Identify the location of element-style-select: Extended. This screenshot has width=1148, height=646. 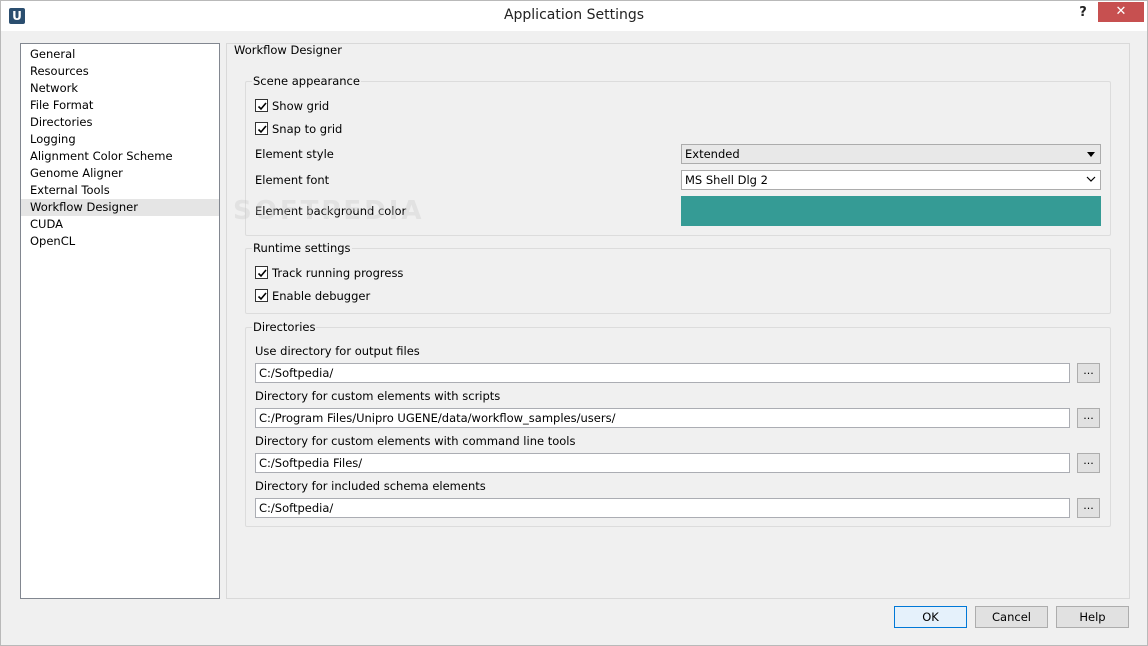
(891, 154).